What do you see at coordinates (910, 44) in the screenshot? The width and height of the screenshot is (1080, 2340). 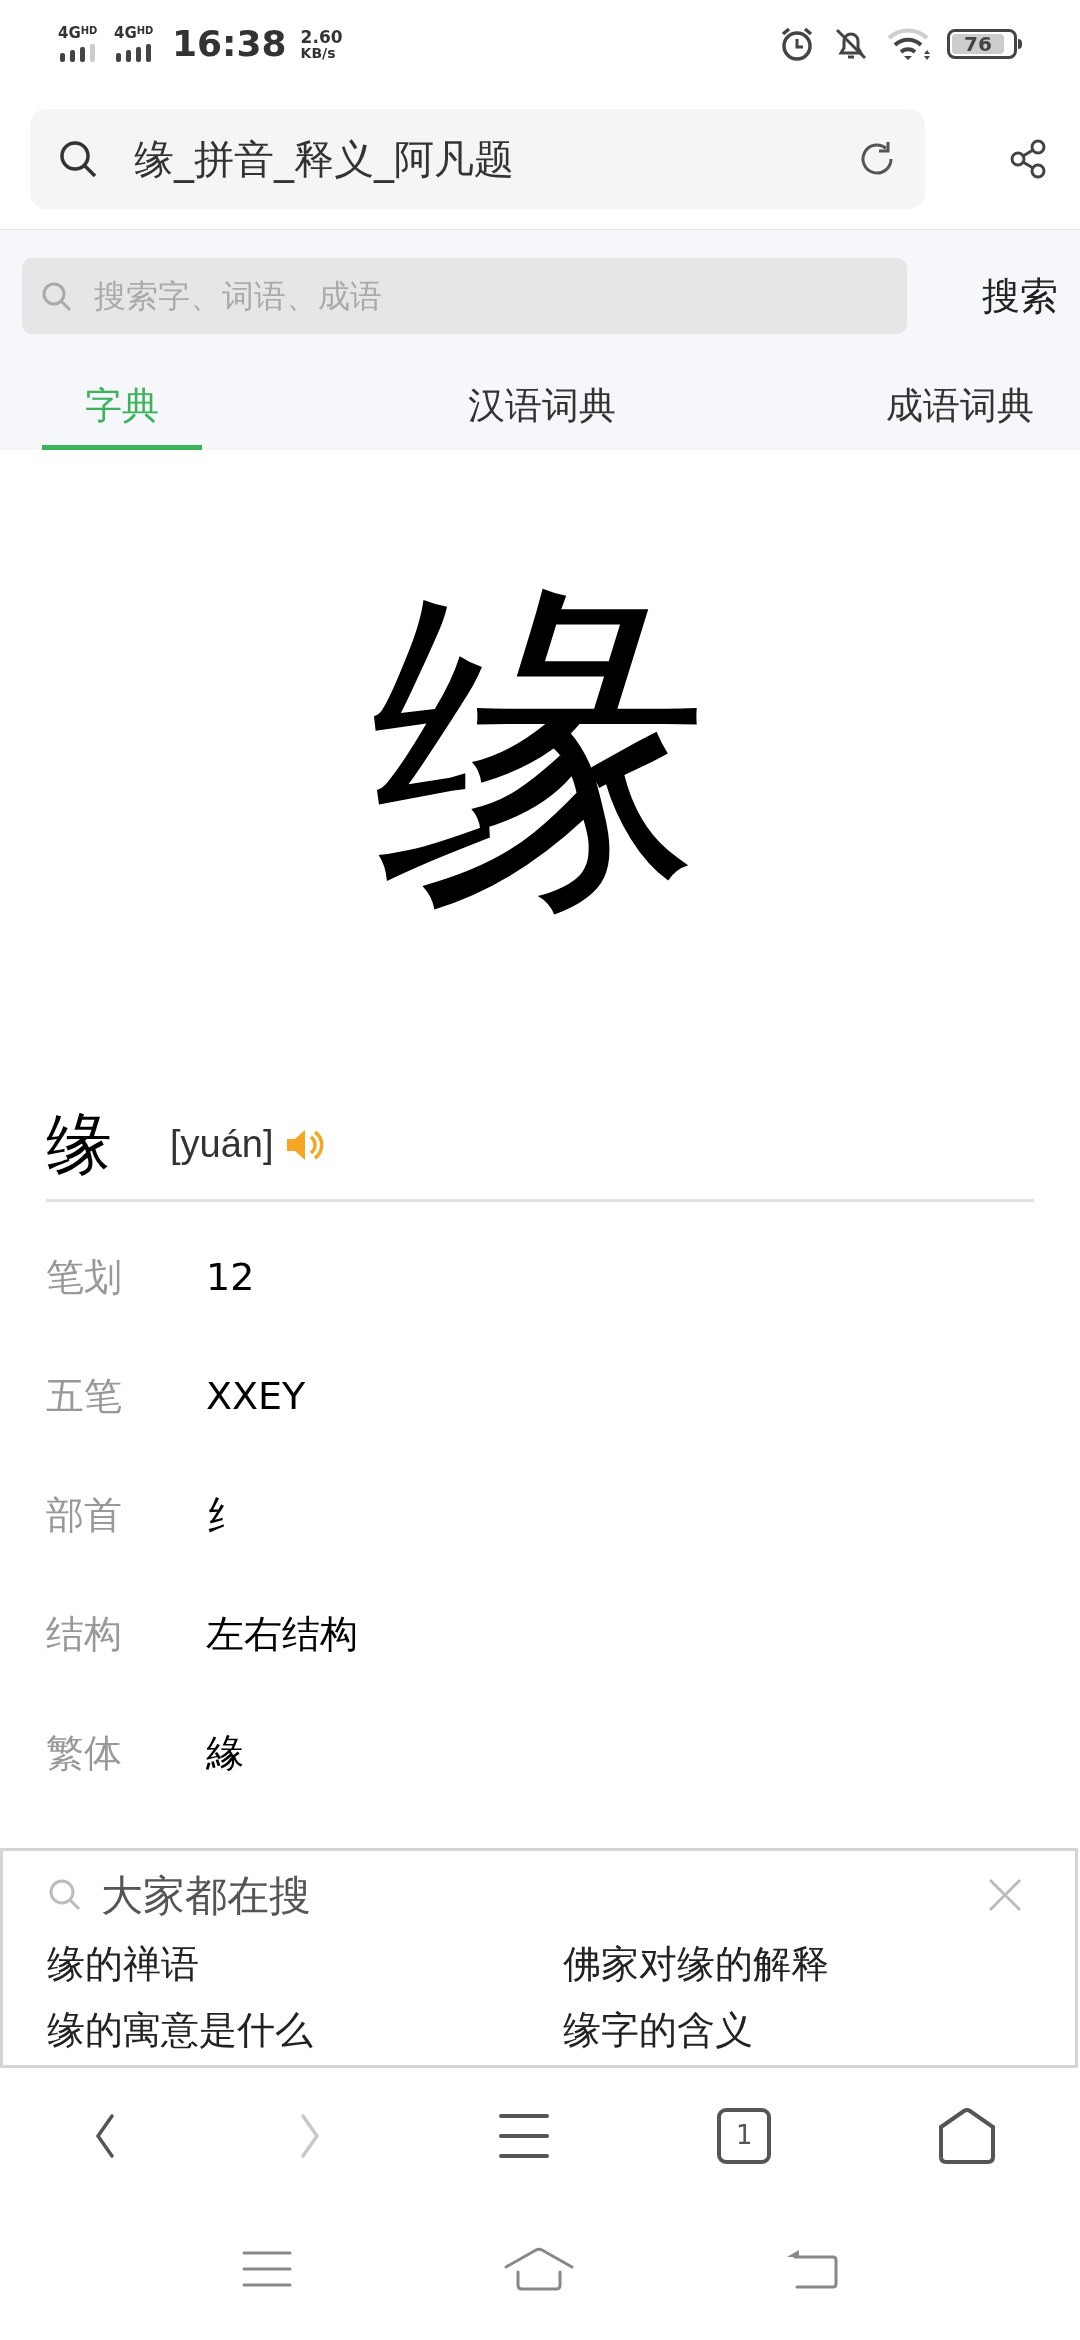 I see `wifi-icon` at bounding box center [910, 44].